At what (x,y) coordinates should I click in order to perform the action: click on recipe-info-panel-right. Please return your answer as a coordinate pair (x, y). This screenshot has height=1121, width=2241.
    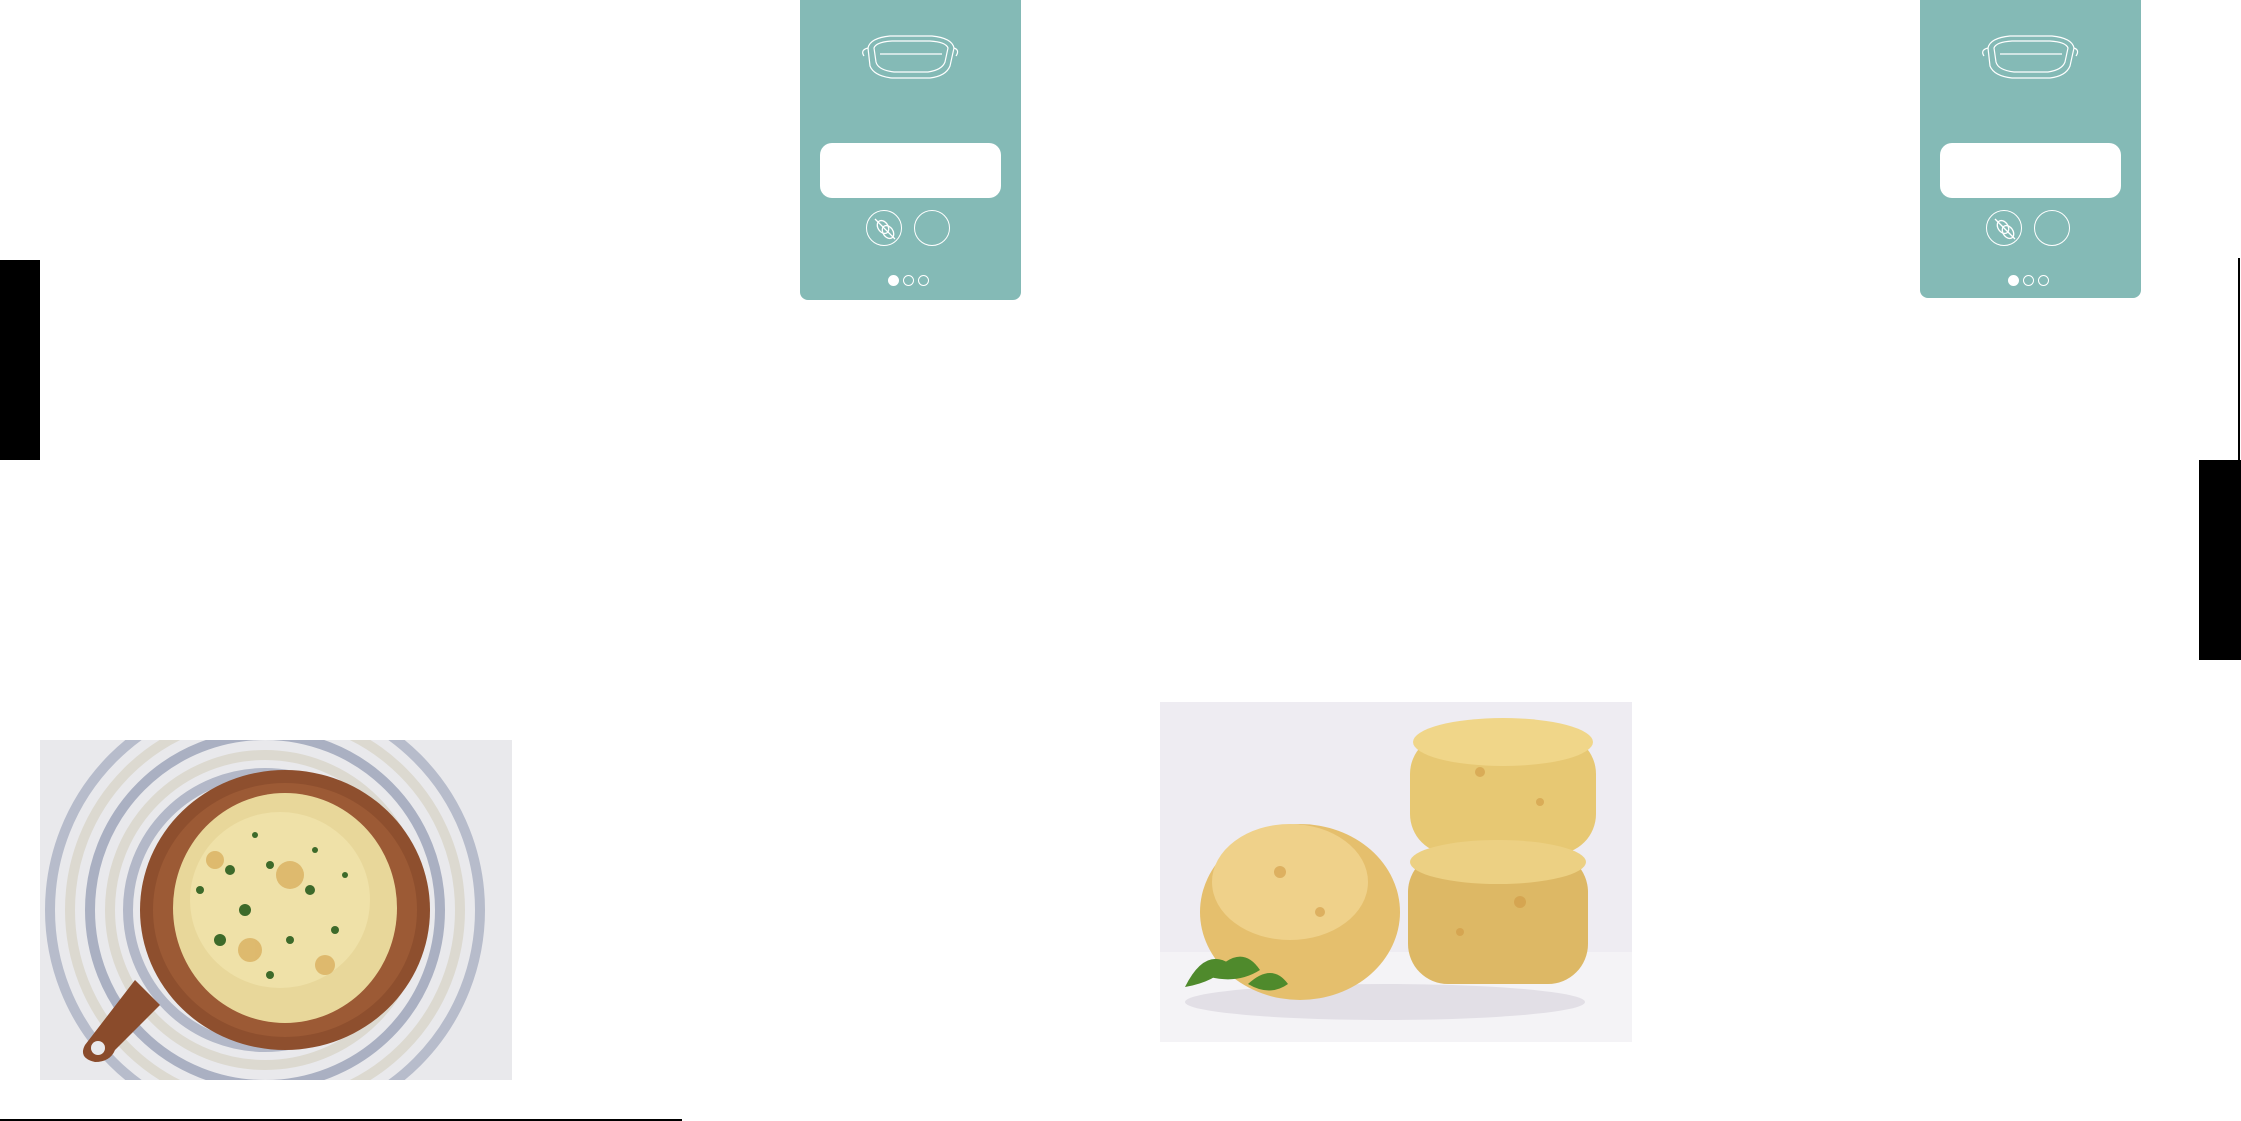
    Looking at the image, I should click on (2030, 149).